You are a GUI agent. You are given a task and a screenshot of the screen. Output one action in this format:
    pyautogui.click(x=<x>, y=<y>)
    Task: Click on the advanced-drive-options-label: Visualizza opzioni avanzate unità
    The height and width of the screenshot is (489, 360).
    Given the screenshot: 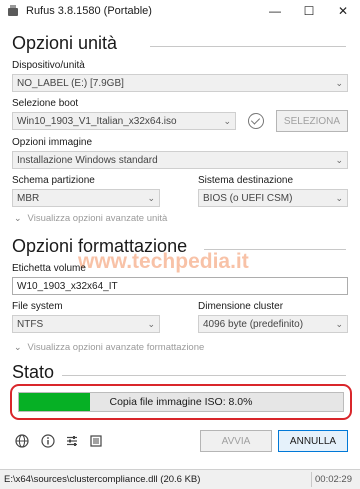 What is the action you would take?
    pyautogui.click(x=97, y=218)
    